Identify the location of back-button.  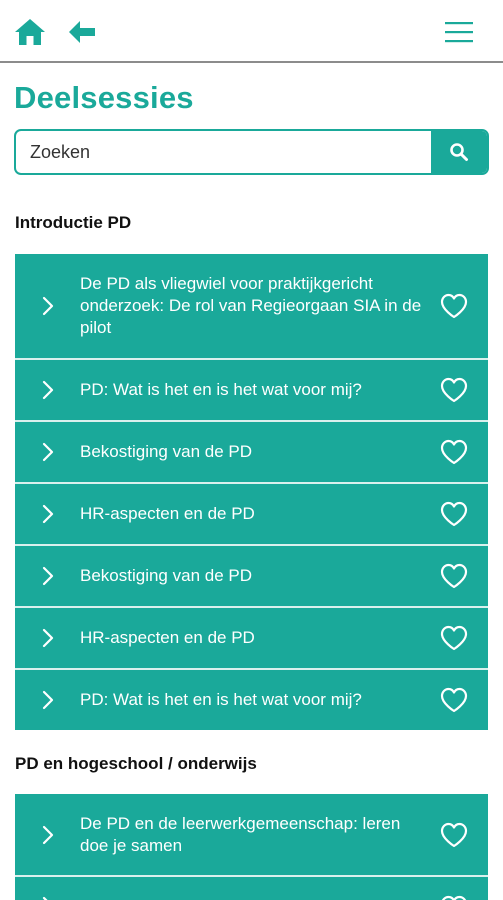
(82, 32).